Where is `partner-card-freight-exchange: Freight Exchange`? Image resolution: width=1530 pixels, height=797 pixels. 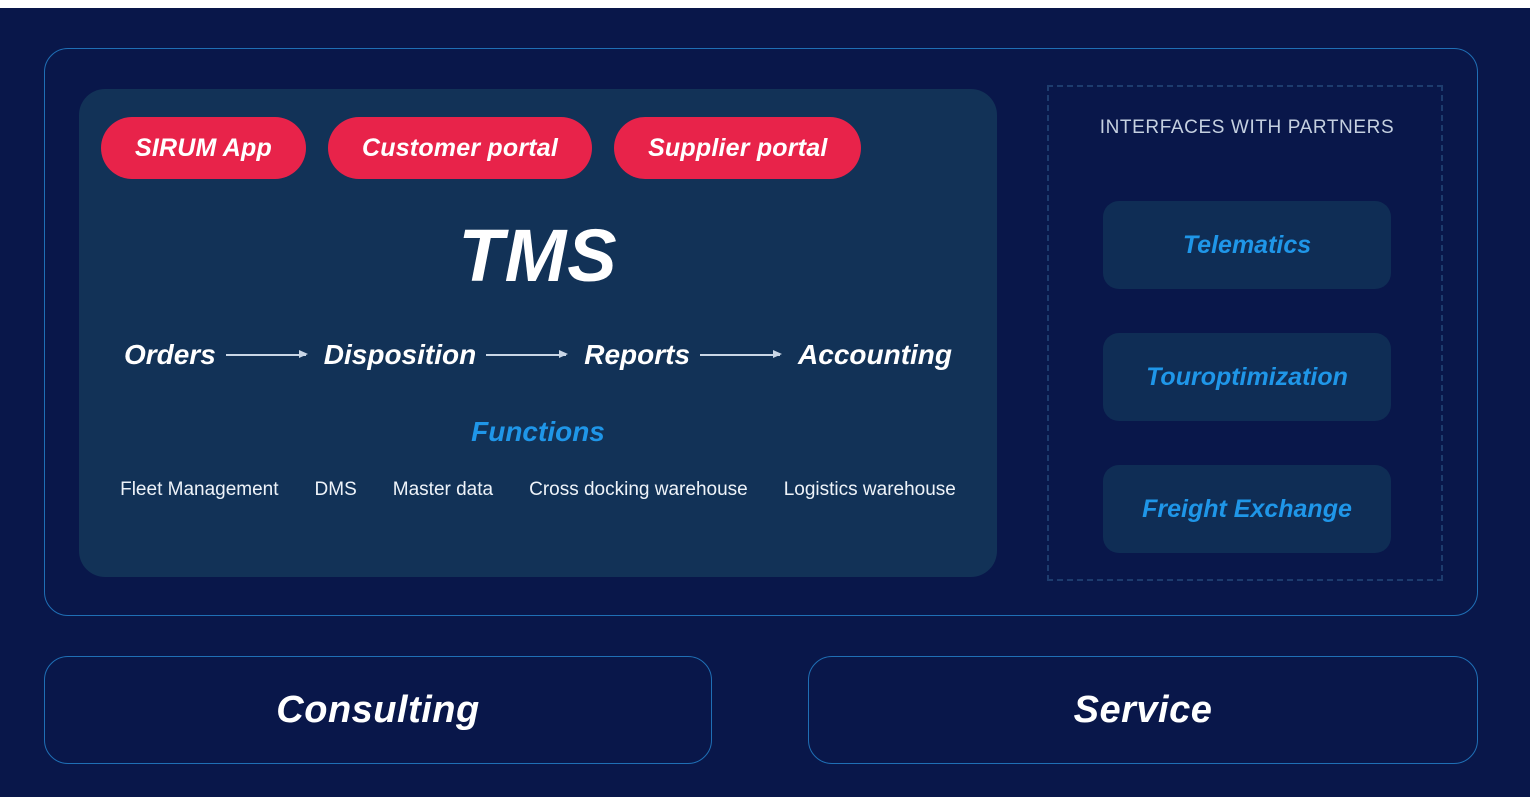 partner-card-freight-exchange: Freight Exchange is located at coordinates (1247, 509).